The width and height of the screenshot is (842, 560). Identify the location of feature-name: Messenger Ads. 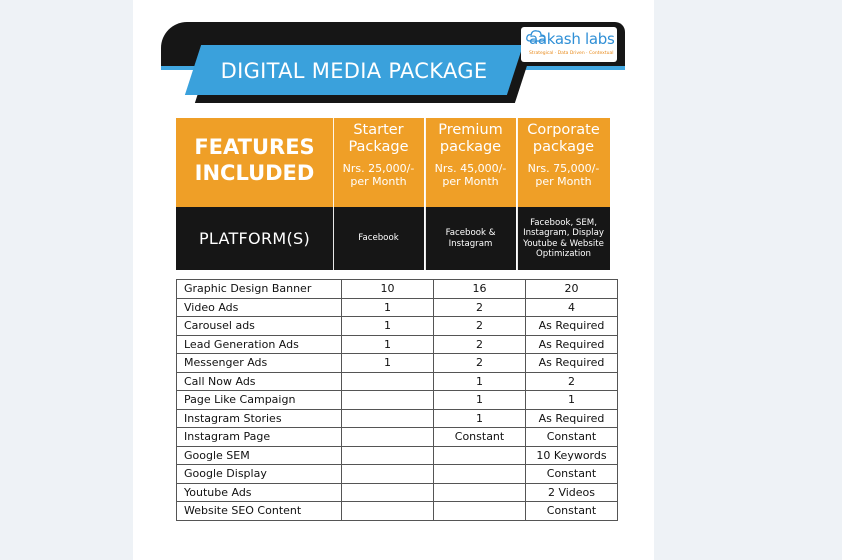
(259, 363).